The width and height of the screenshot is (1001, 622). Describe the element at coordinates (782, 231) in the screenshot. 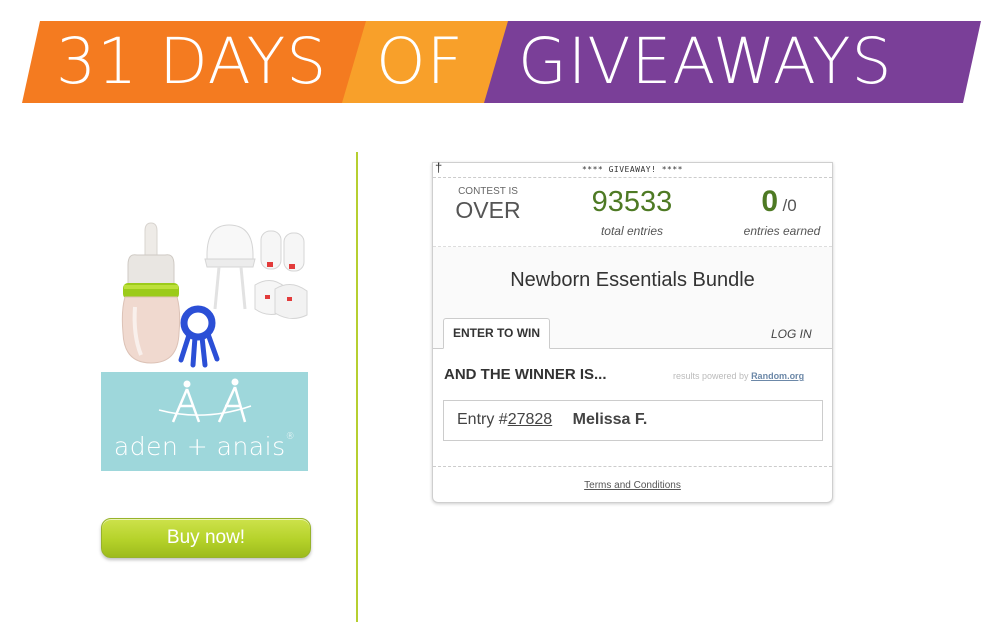

I see `entries-earned-label: entries earned` at that location.